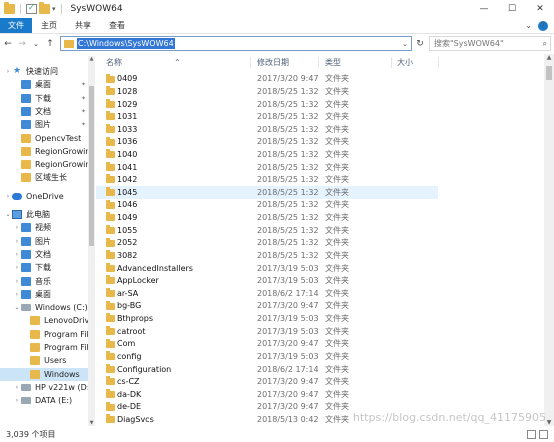 Image resolution: width=554 pixels, height=442 pixels. What do you see at coordinates (484, 43) in the screenshot?
I see `search-input` at bounding box center [484, 43].